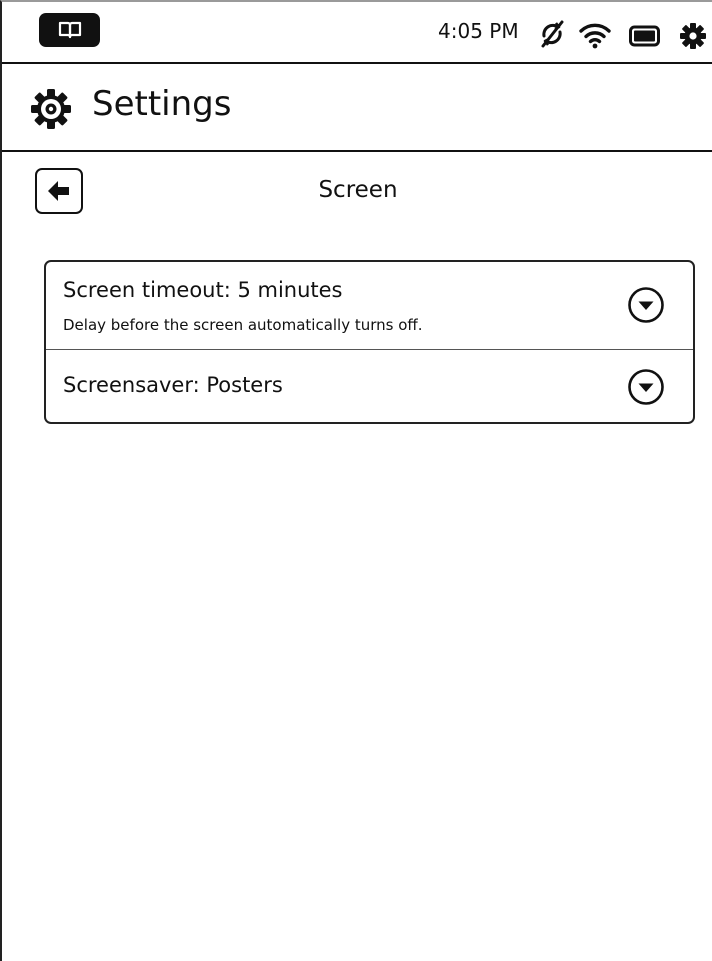  I want to click on book-icon, so click(69, 30).